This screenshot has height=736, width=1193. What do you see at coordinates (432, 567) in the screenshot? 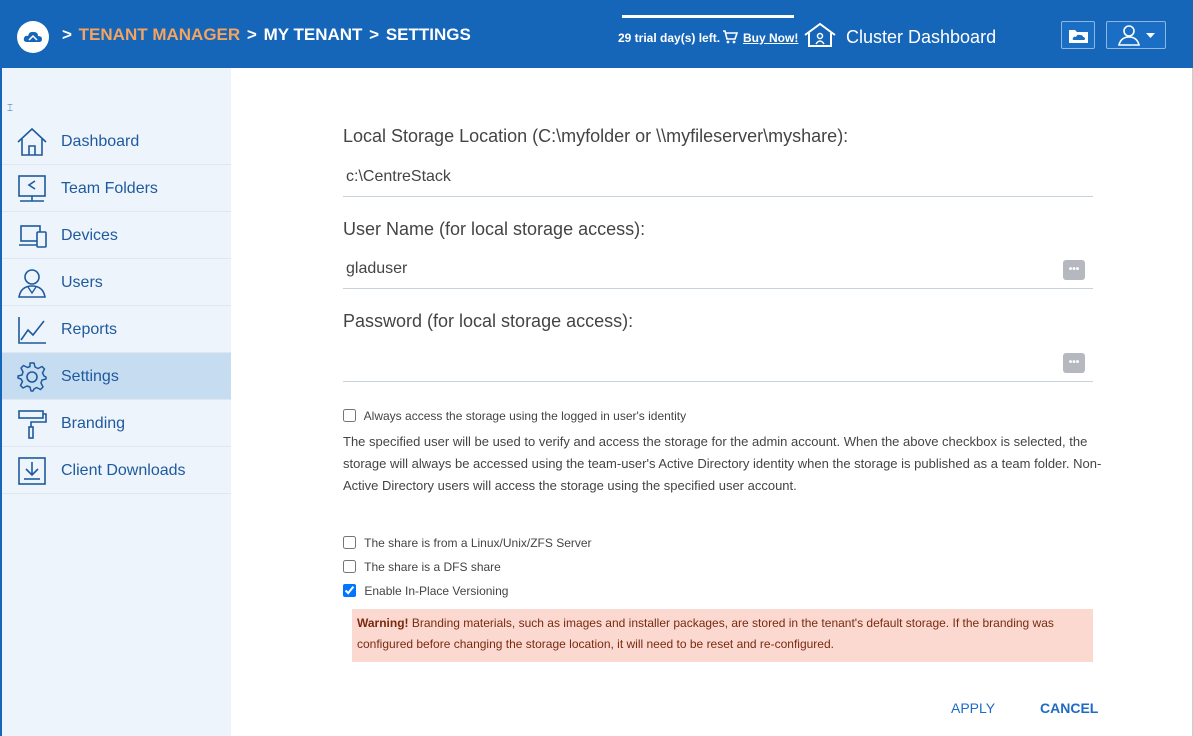
I see `dfs-share-label: The share is a DFS share` at bounding box center [432, 567].